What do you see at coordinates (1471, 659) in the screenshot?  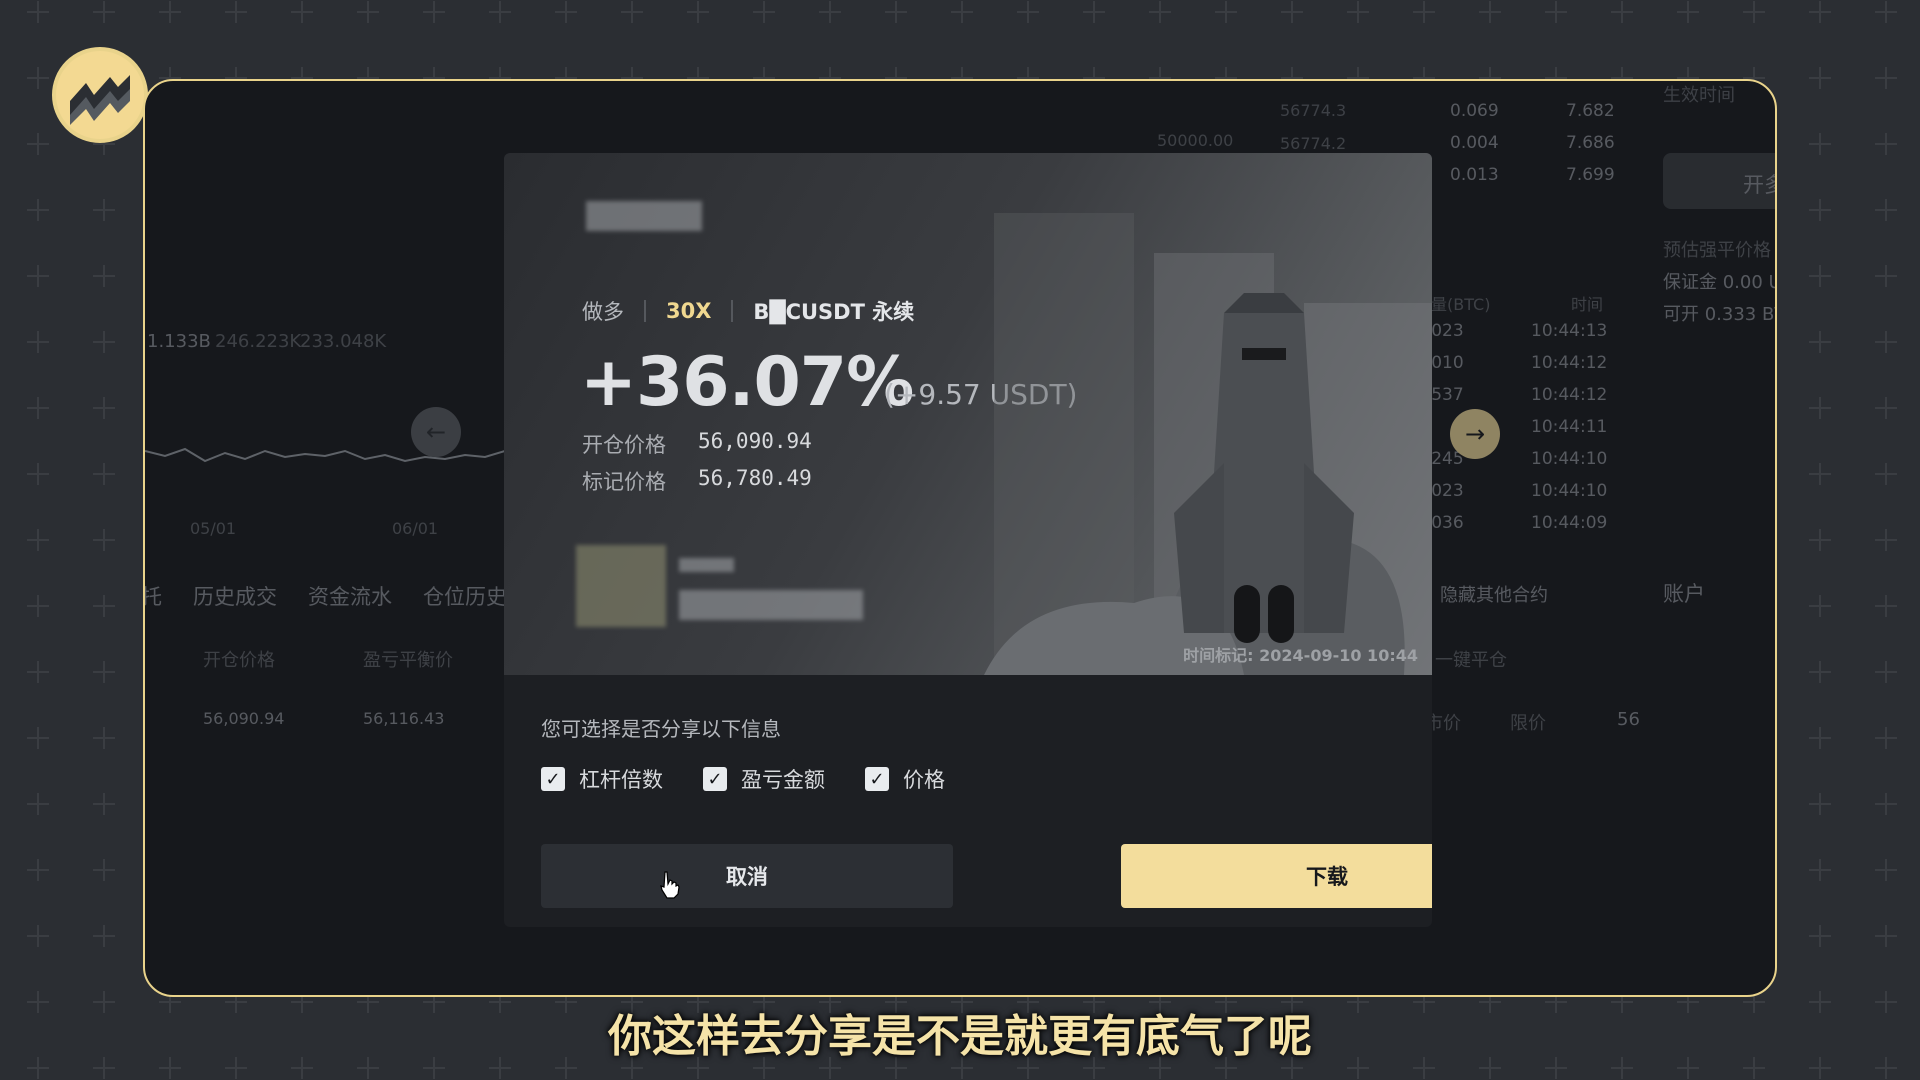 I see `close-all-button: 一键平仓` at bounding box center [1471, 659].